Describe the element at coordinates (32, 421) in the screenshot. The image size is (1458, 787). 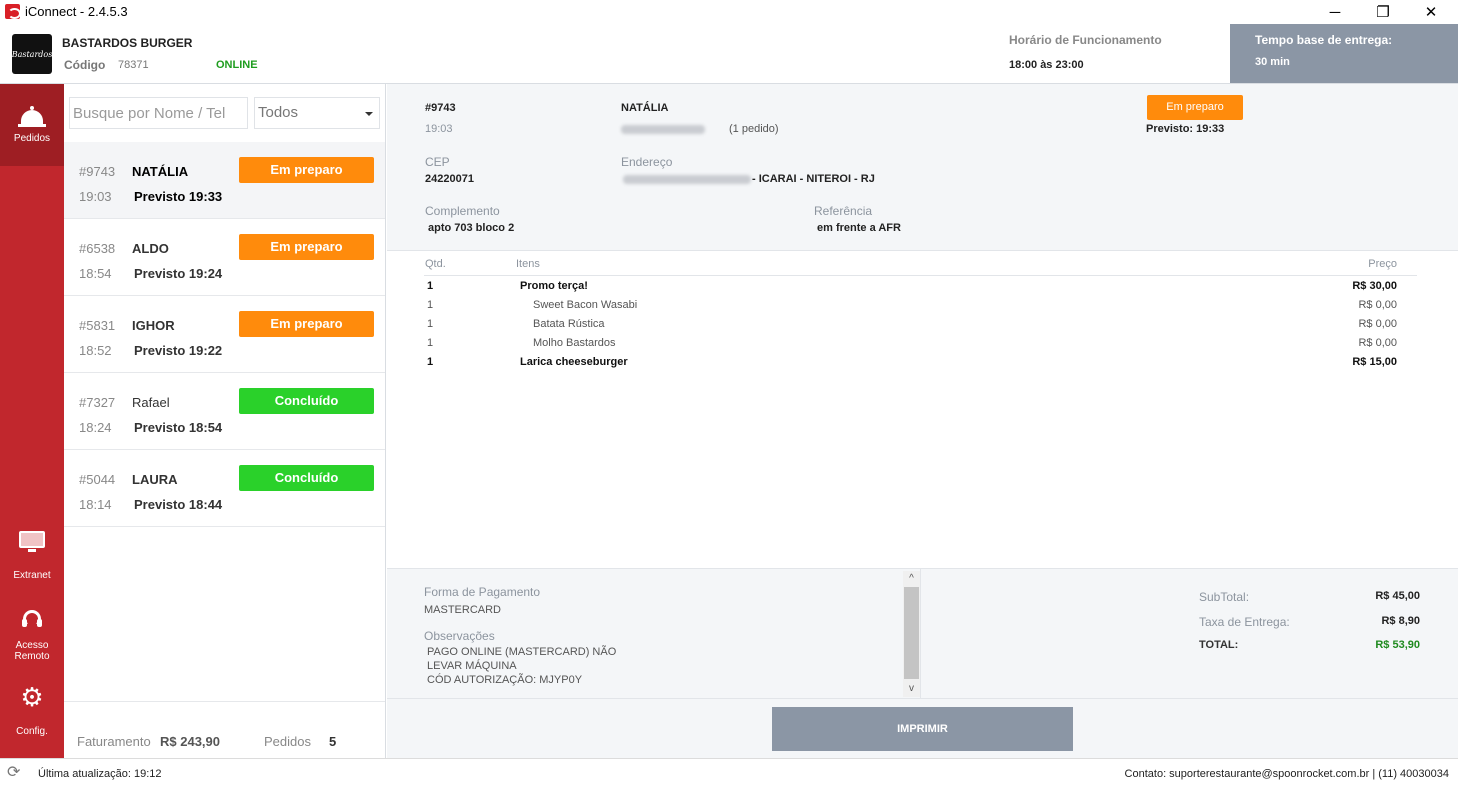
I see `sidebar: Pedidos Extranet Acesso Remoto ⚙ Config.` at that location.